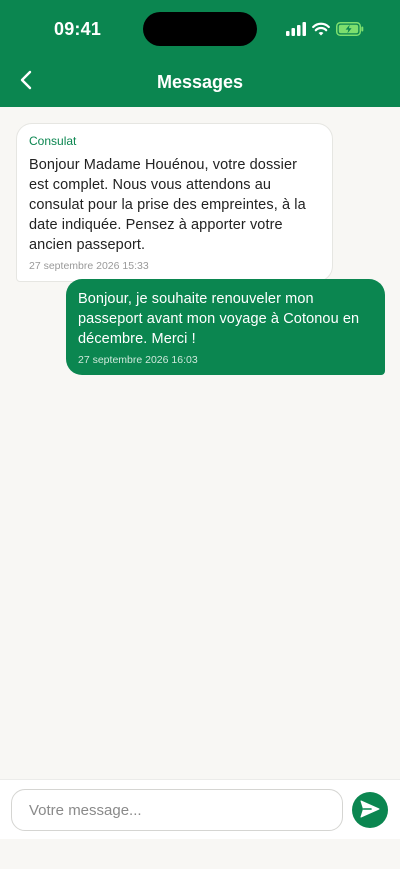 This screenshot has width=400, height=869. Describe the element at coordinates (350, 29) in the screenshot. I see `battery-icon` at that location.